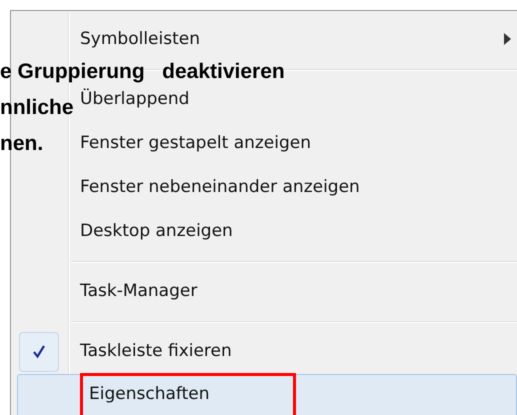 Image resolution: width=517 pixels, height=415 pixels. I want to click on menu-item-label: Überlappend, so click(135, 100).